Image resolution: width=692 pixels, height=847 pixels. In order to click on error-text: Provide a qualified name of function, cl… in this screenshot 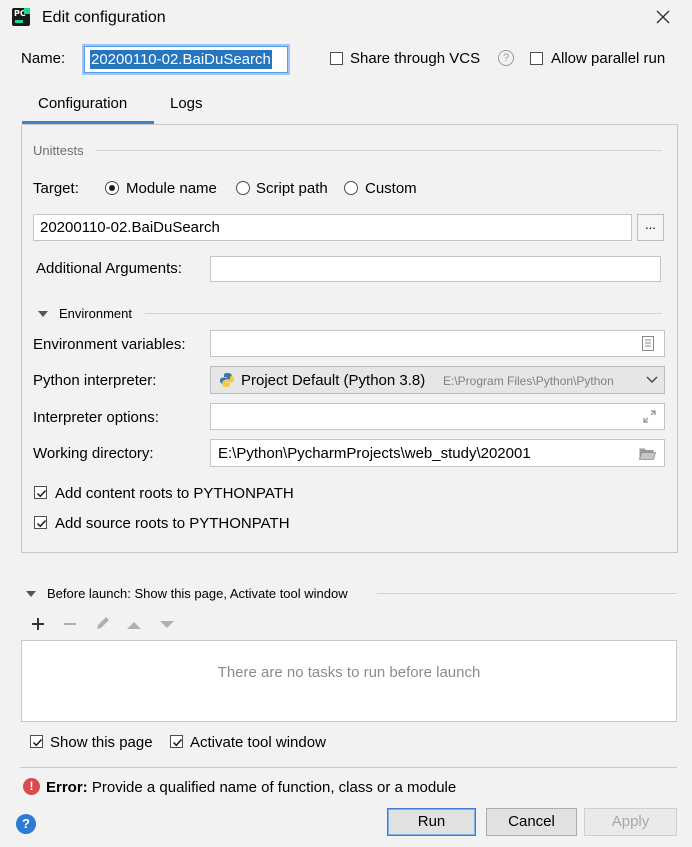, I will do `click(274, 787)`.